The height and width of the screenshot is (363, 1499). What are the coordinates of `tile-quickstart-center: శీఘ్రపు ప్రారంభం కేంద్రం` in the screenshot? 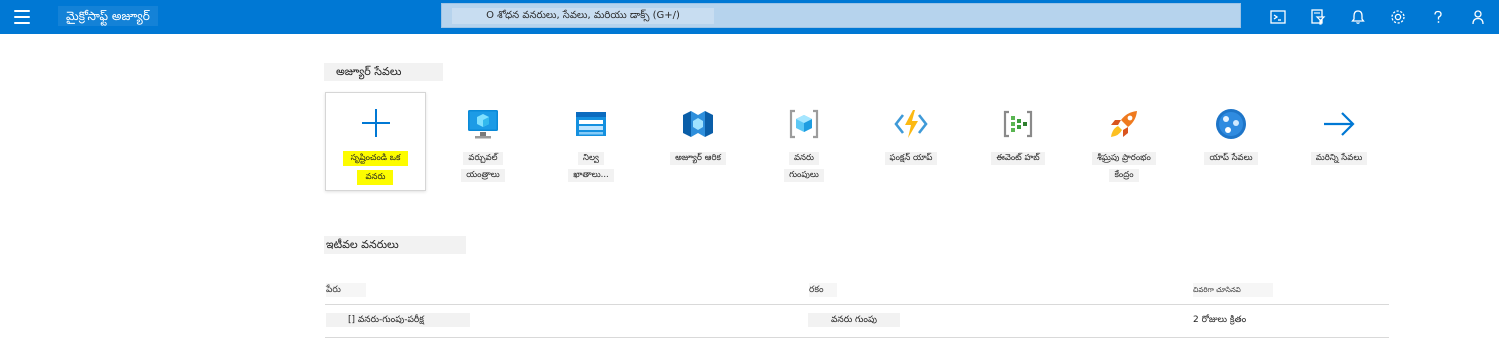 It's located at (1124, 144).